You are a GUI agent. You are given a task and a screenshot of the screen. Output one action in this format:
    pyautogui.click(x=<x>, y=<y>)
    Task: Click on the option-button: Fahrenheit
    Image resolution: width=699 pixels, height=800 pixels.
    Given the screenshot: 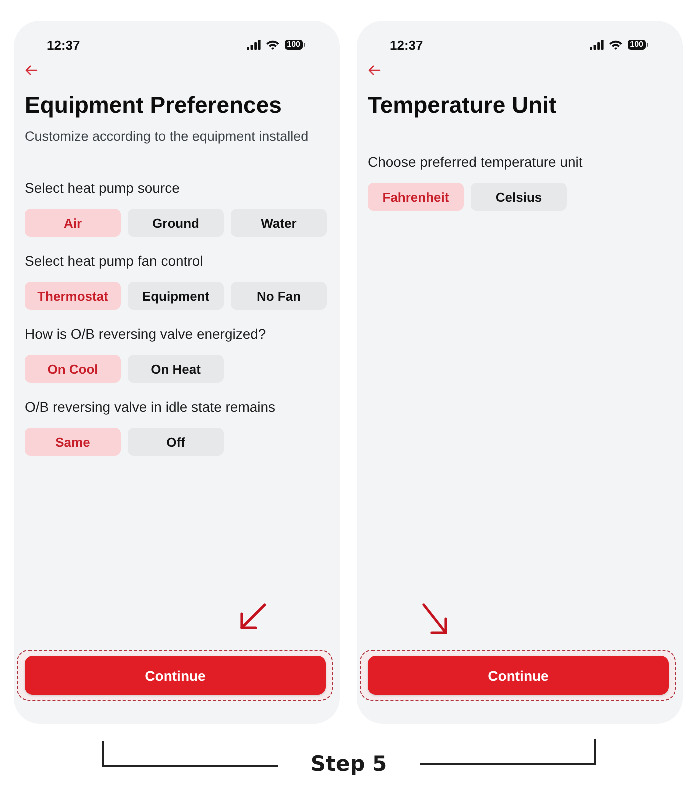 What is the action you would take?
    pyautogui.click(x=416, y=197)
    